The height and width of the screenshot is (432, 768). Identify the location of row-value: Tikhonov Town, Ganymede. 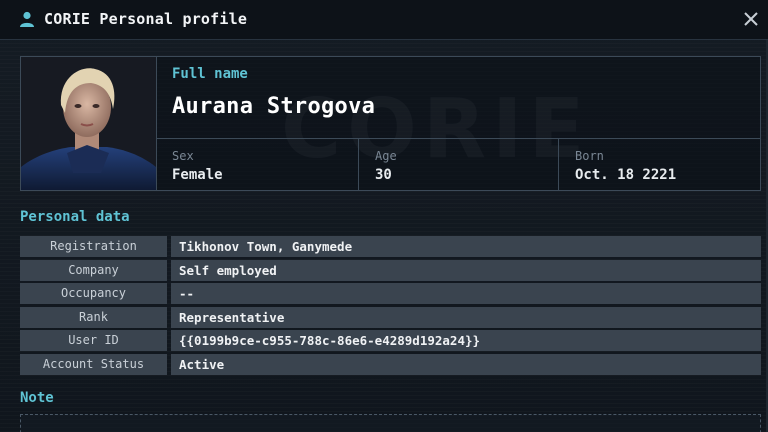
(466, 246).